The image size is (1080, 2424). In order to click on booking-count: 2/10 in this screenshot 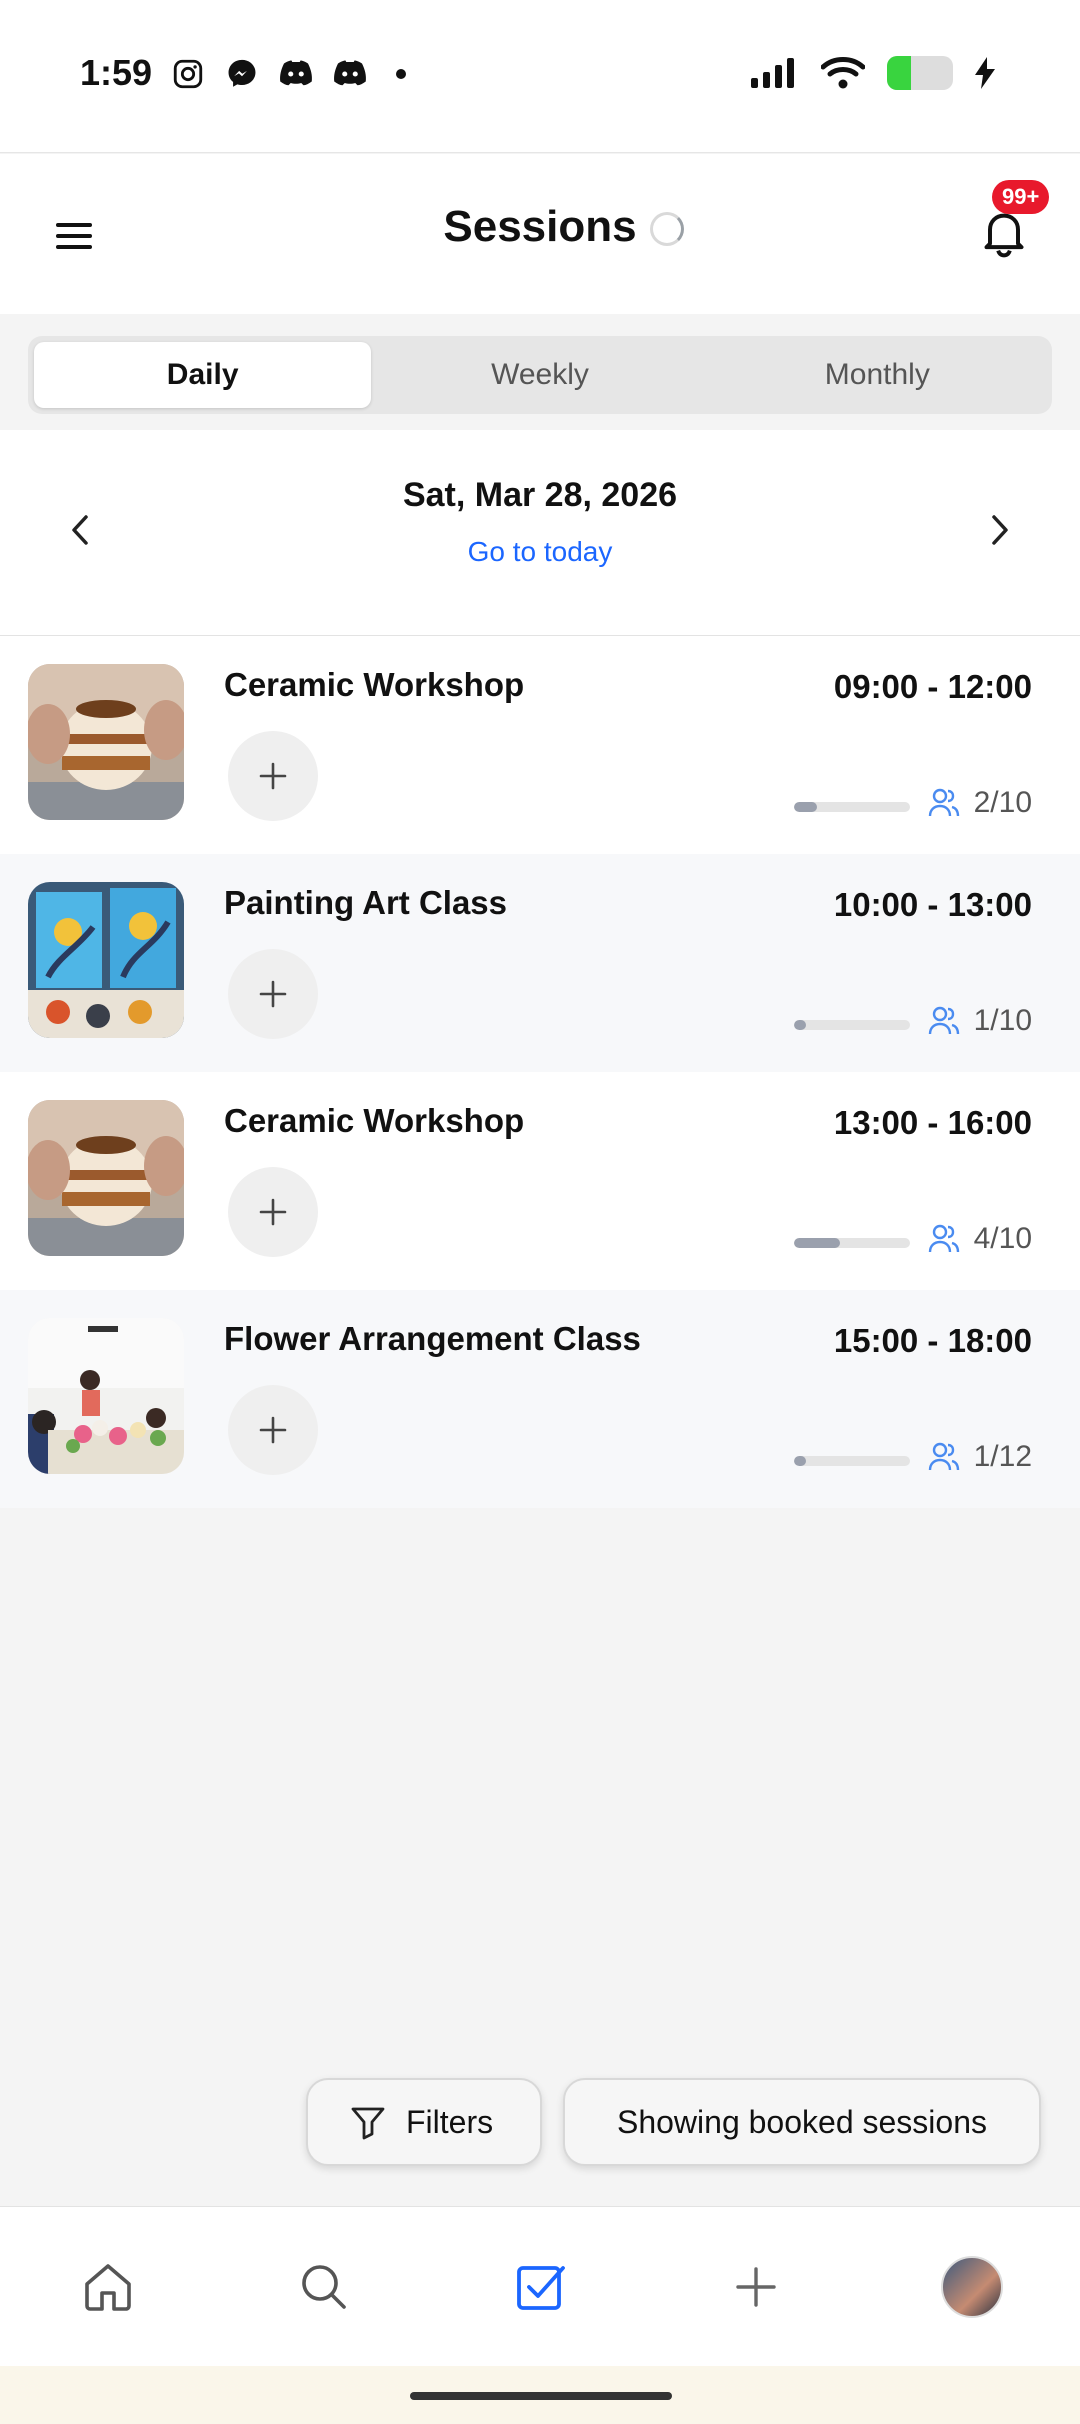, I will do `click(1002, 802)`.